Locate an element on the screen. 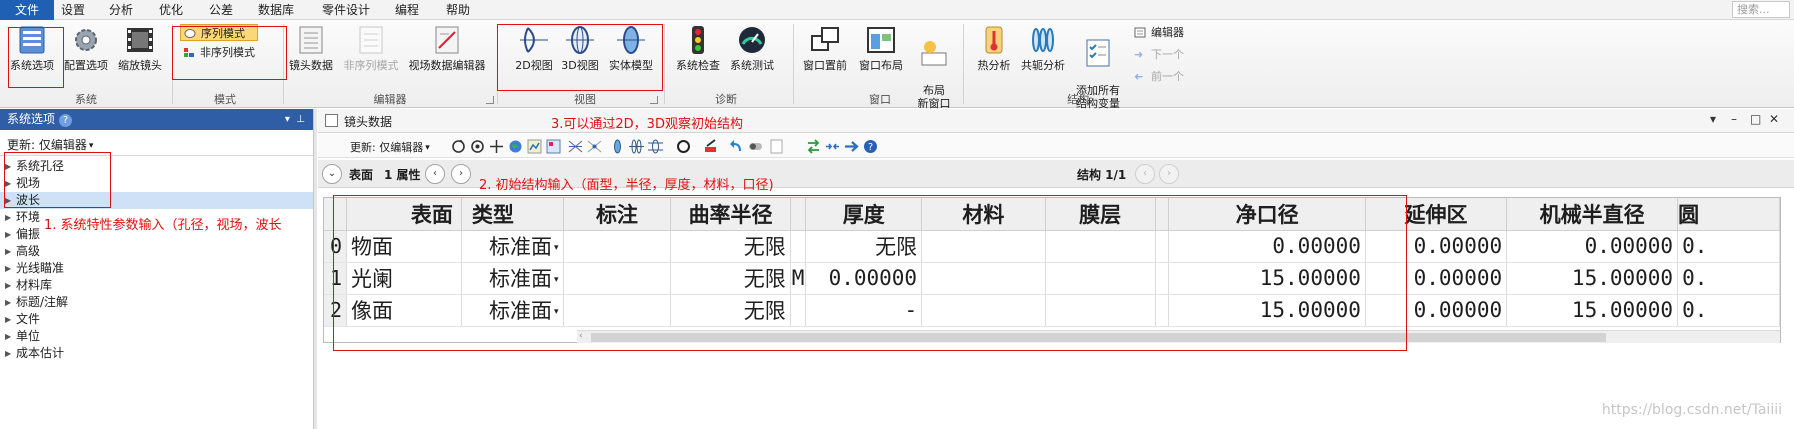  pane-pin-icon: ▾ ⊥ is located at coordinates (295, 119).